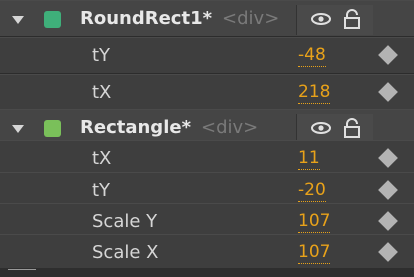 The width and height of the screenshot is (414, 277). I want to click on property-row: tX 218, so click(207, 92).